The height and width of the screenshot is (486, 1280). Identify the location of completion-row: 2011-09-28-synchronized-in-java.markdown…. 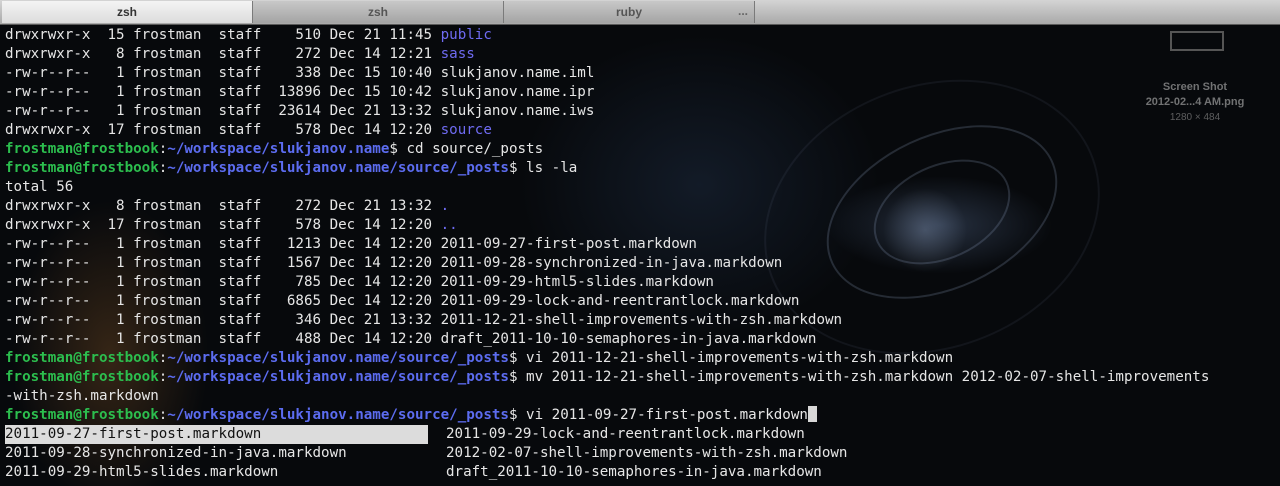
(641, 453).